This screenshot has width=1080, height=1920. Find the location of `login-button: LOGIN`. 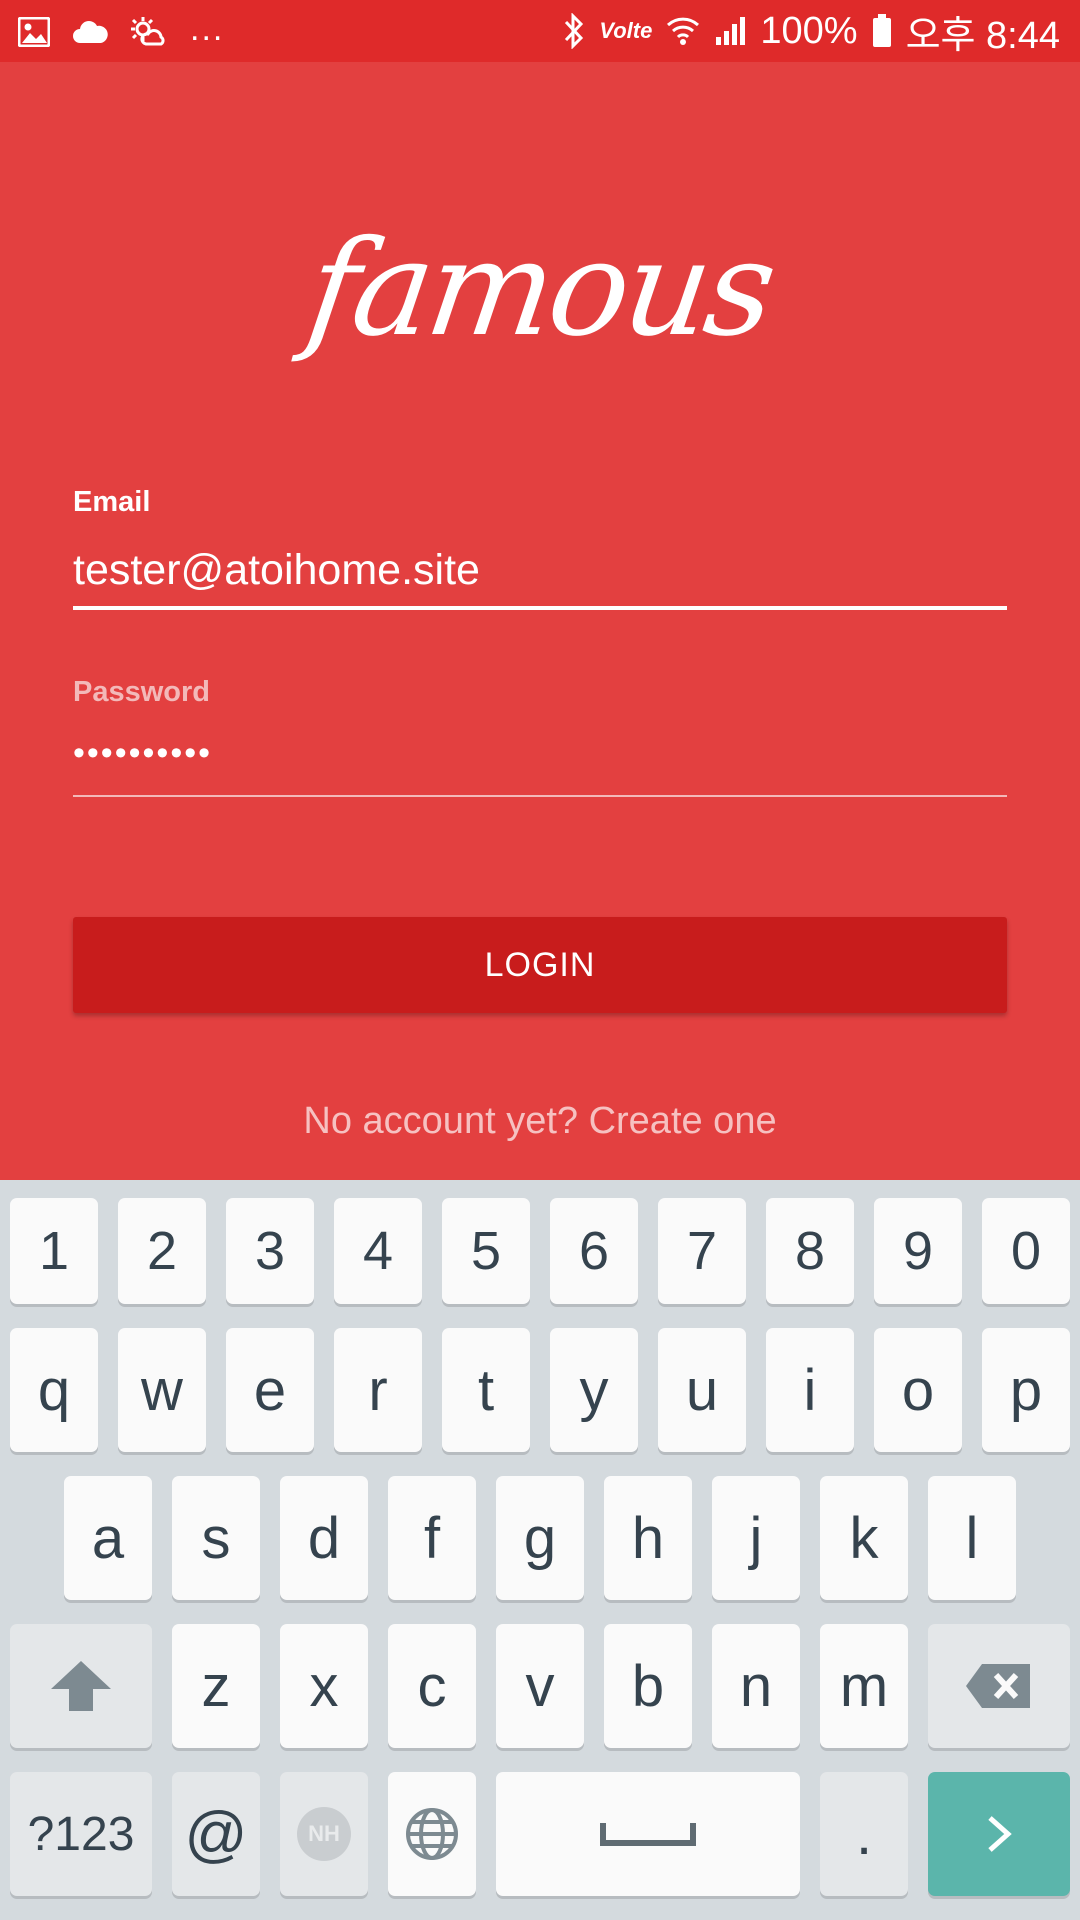

login-button: LOGIN is located at coordinates (540, 965).